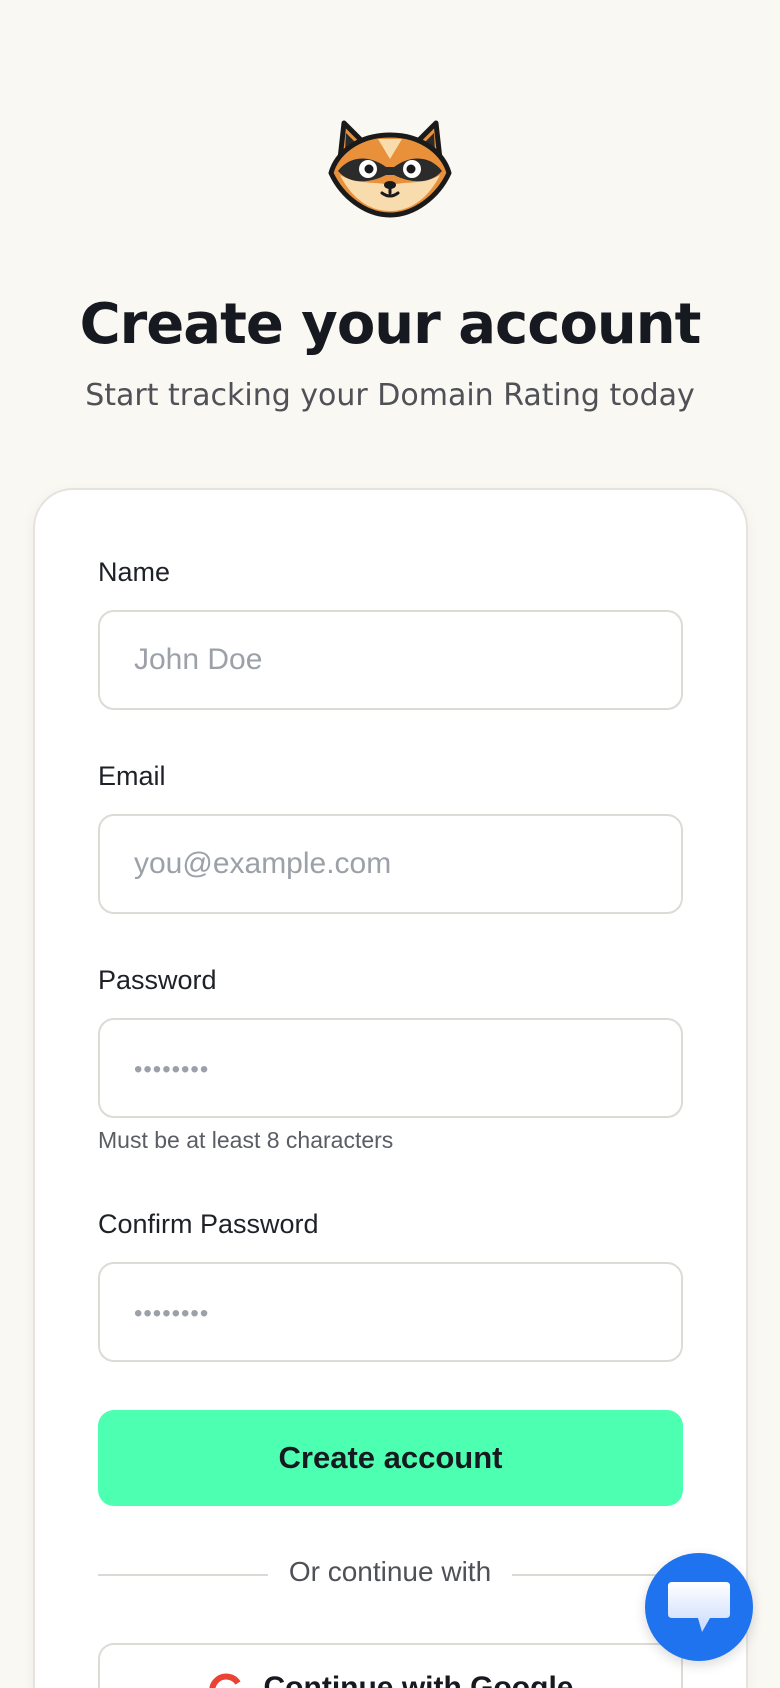 This screenshot has width=780, height=1688. What do you see at coordinates (208, 1224) in the screenshot?
I see `confirm-password-label: Confirm Password` at bounding box center [208, 1224].